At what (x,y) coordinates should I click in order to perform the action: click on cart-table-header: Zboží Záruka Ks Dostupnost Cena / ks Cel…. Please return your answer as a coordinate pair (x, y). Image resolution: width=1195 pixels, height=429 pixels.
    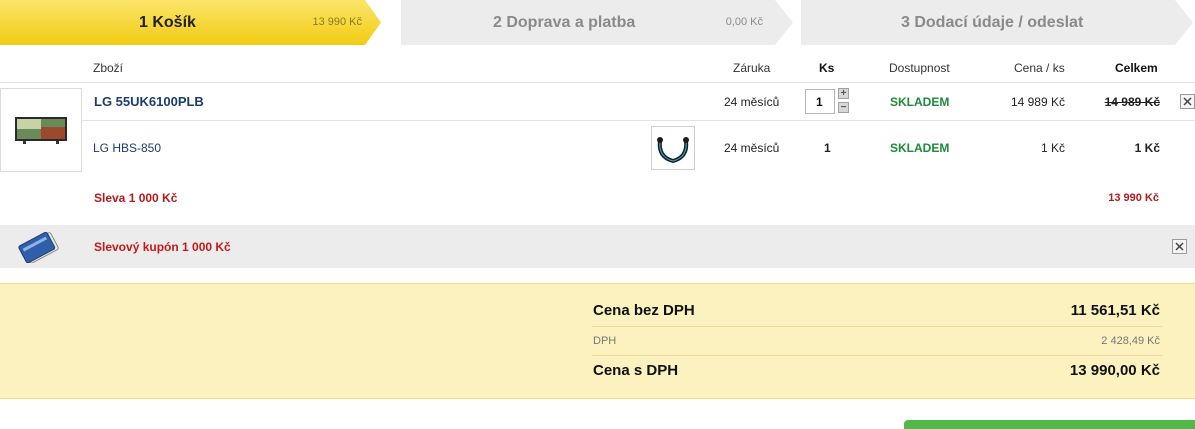
    Looking at the image, I should click on (597, 69).